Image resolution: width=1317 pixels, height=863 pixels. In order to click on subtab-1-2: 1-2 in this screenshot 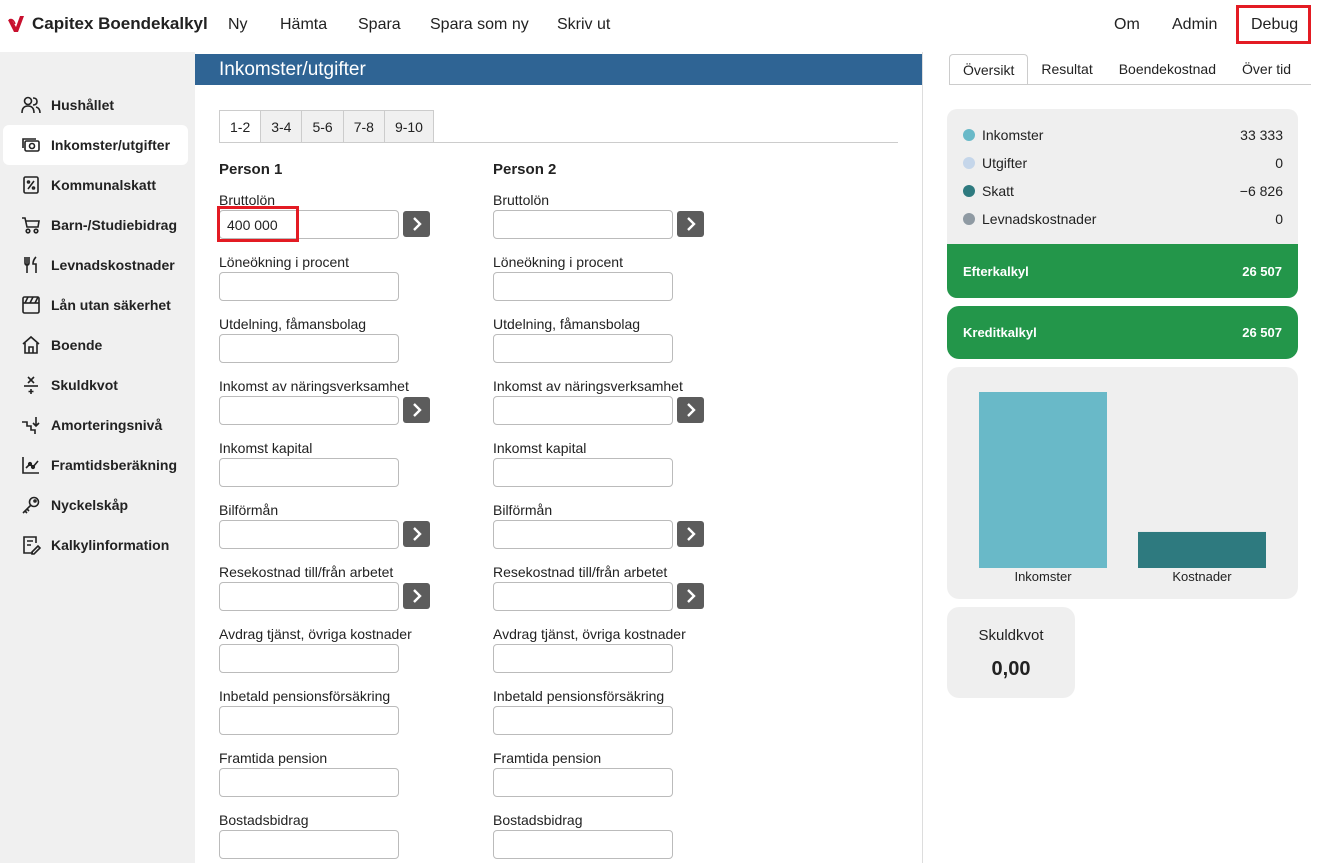, I will do `click(240, 126)`.